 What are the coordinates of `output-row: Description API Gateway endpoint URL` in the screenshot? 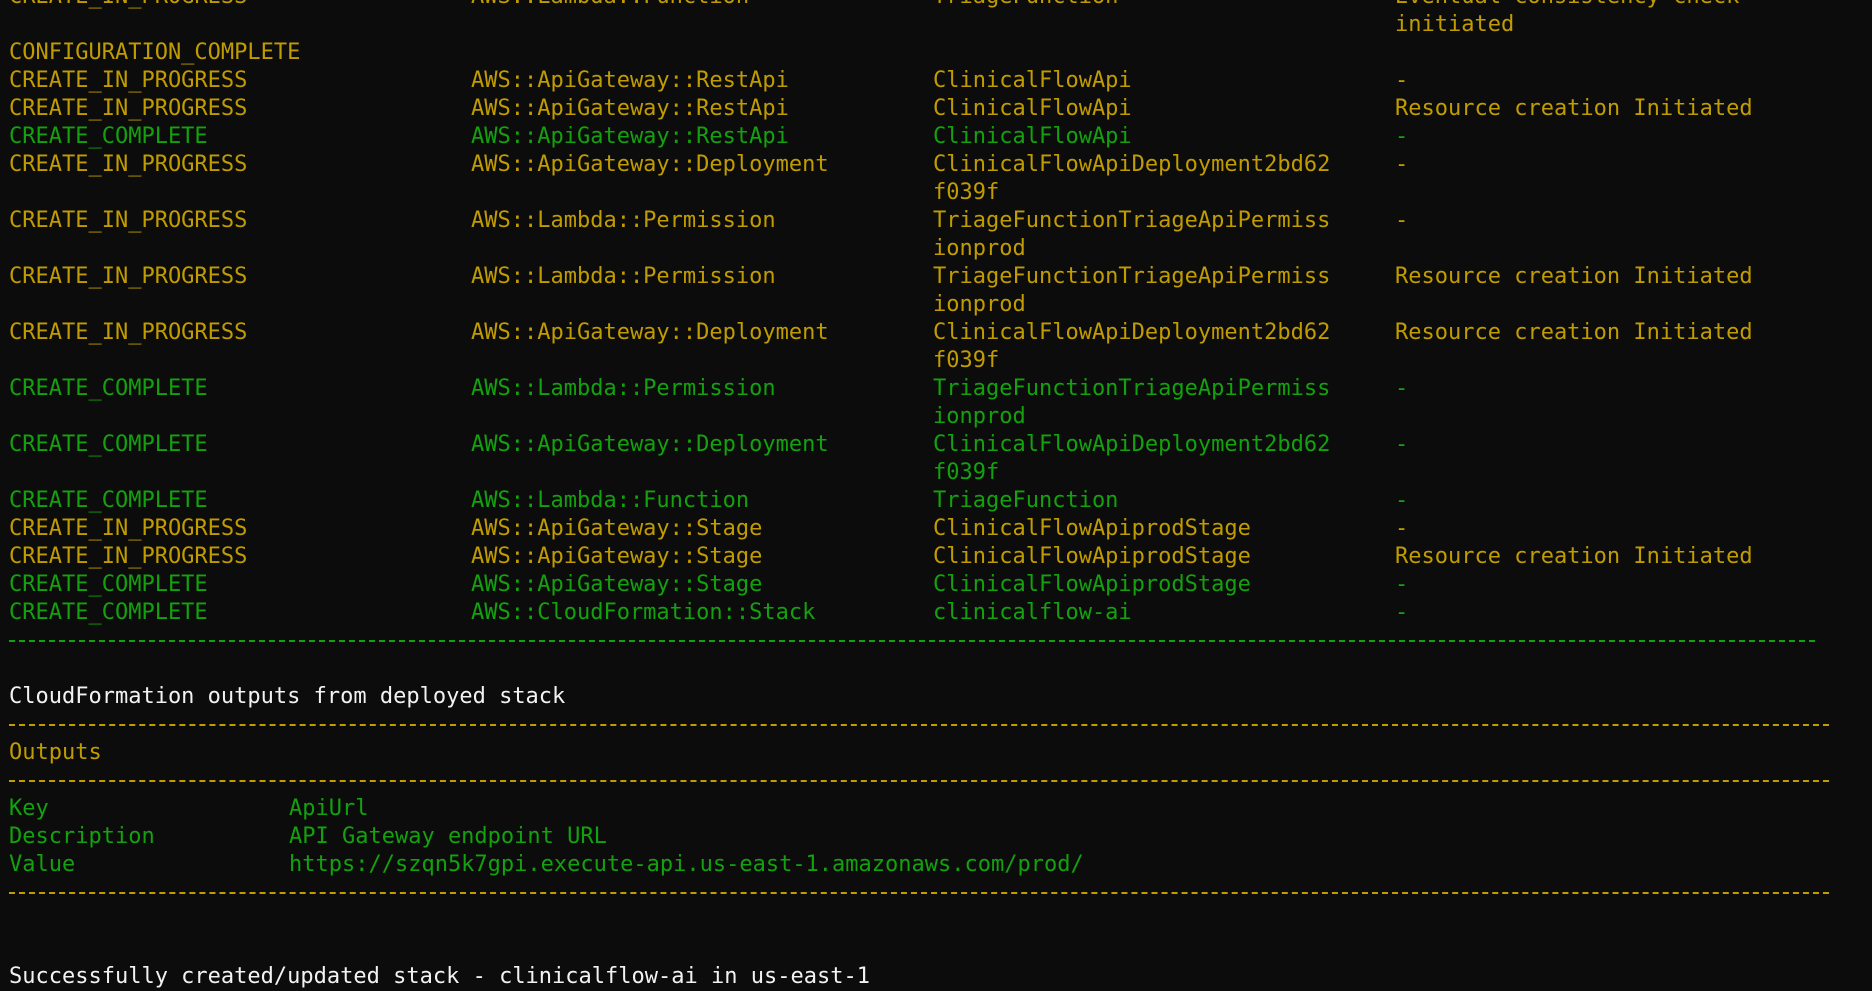 It's located at (939, 837).